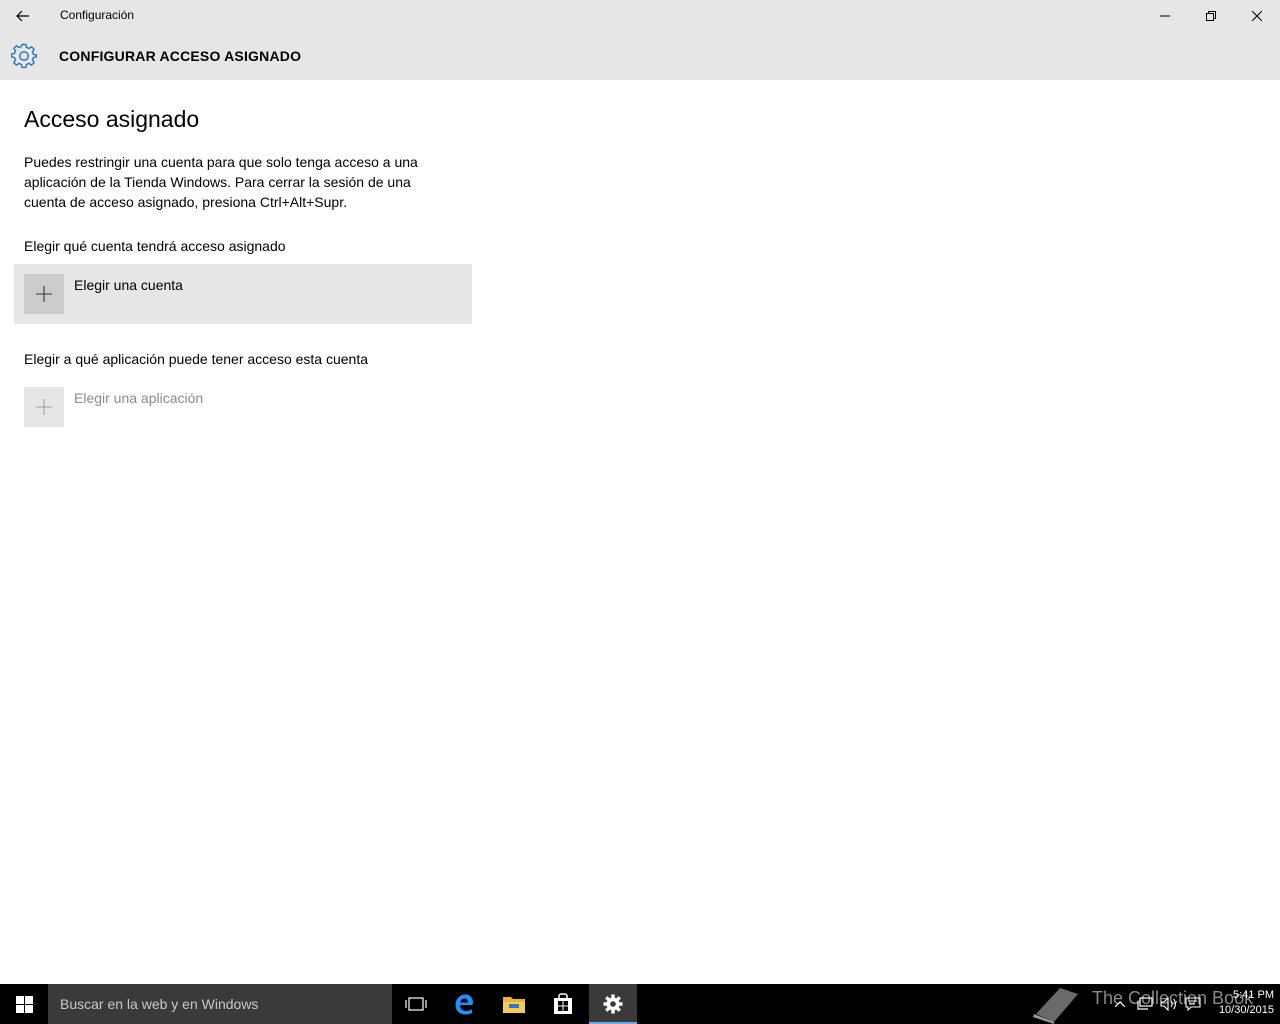 Image resolution: width=1280 pixels, height=1024 pixels. I want to click on store-icon, so click(563, 1003).